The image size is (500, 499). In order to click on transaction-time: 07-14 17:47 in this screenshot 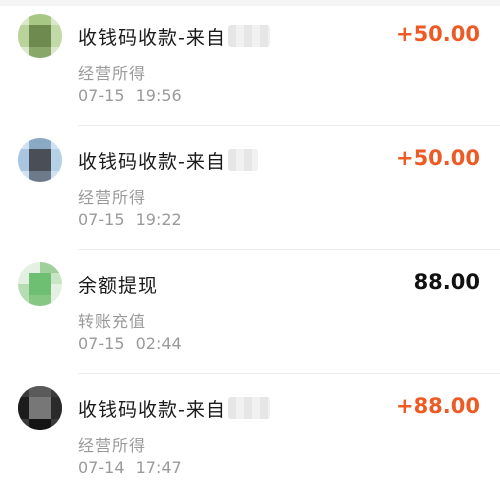, I will do `click(130, 467)`.